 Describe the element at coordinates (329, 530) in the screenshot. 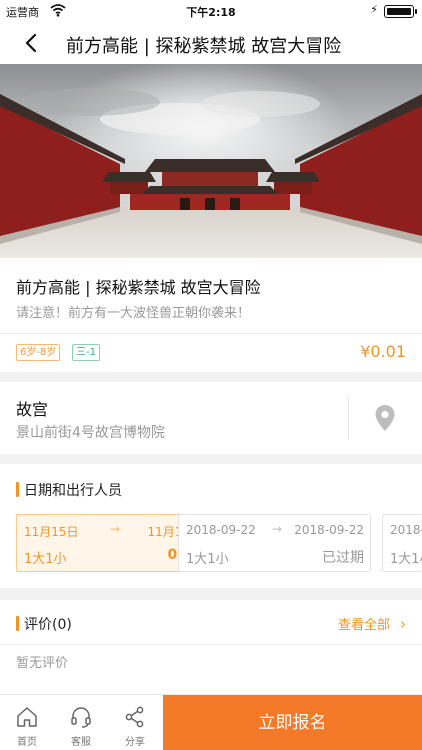

I see `date-end: 2018-09-22` at that location.